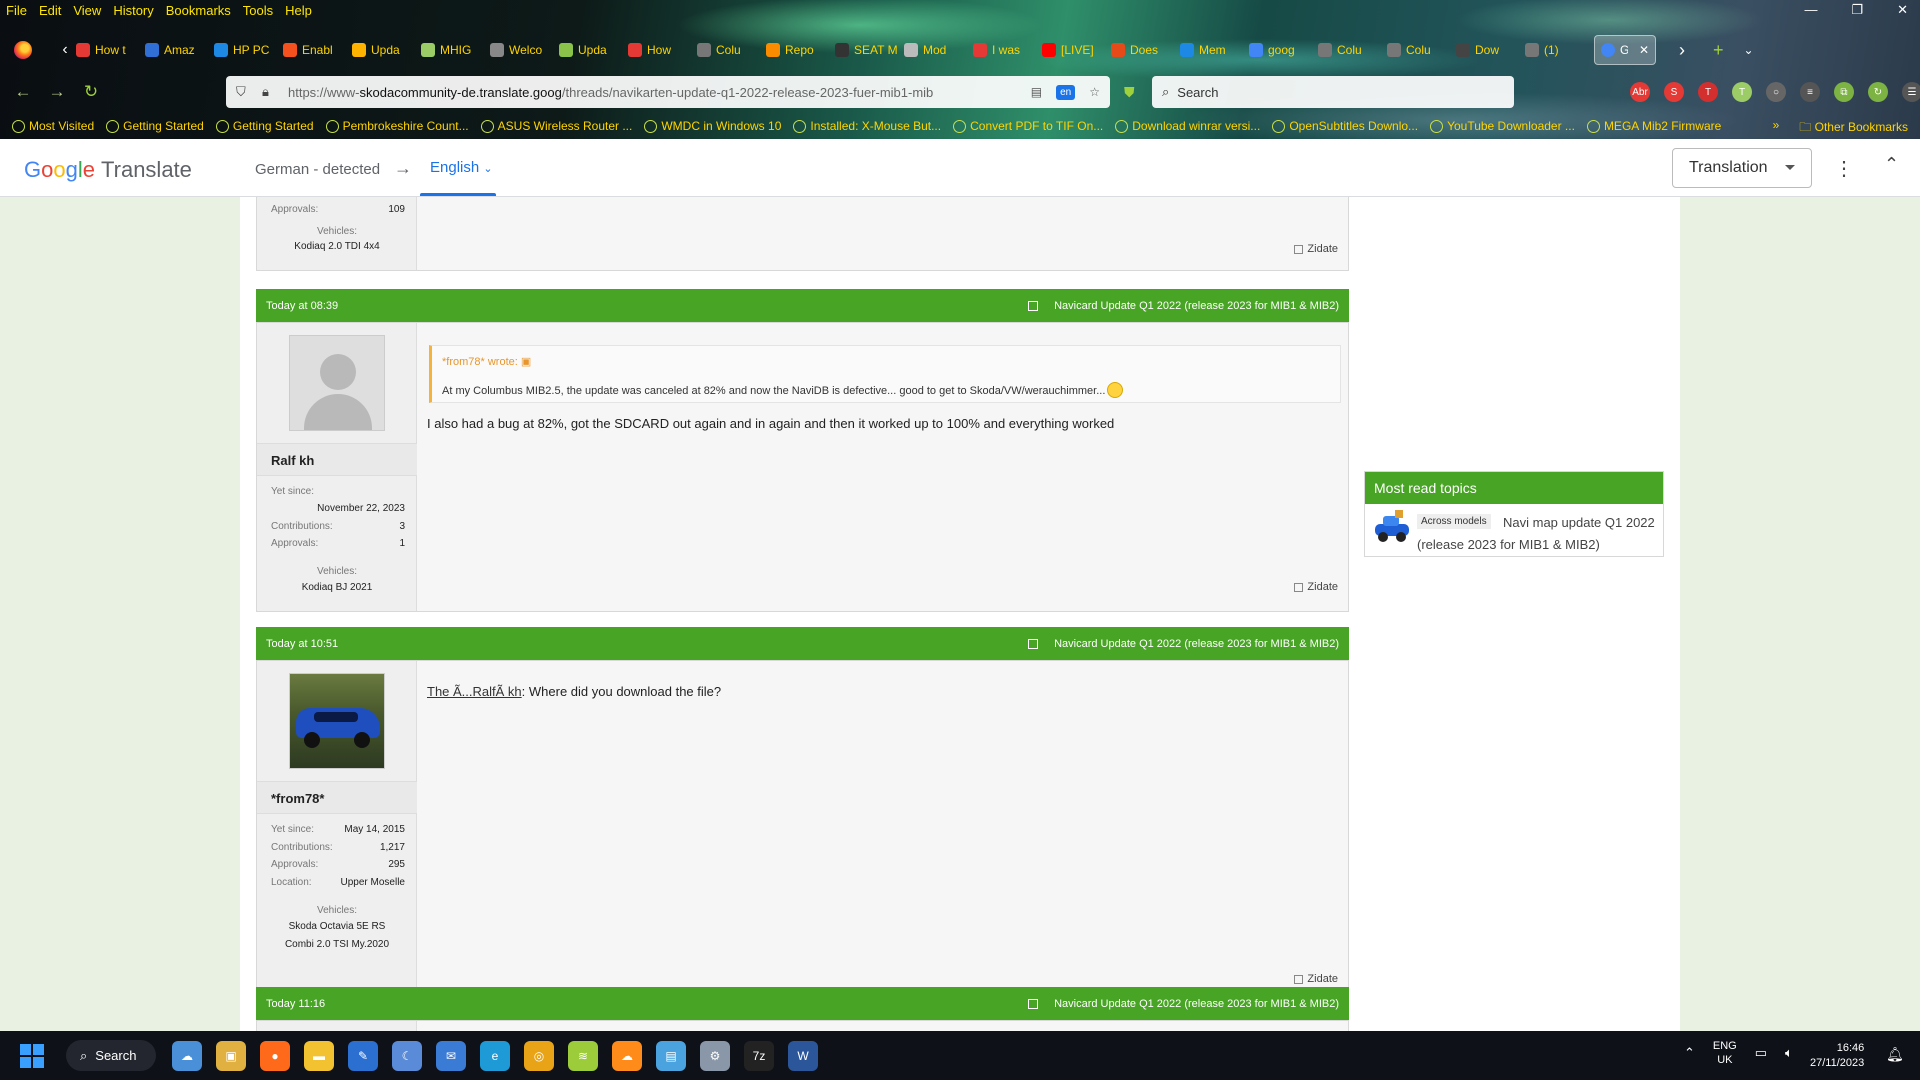 Image resolution: width=1920 pixels, height=1080 pixels. What do you see at coordinates (486, 361) in the screenshot?
I see `quote-author: *from78* wrote: ▣` at bounding box center [486, 361].